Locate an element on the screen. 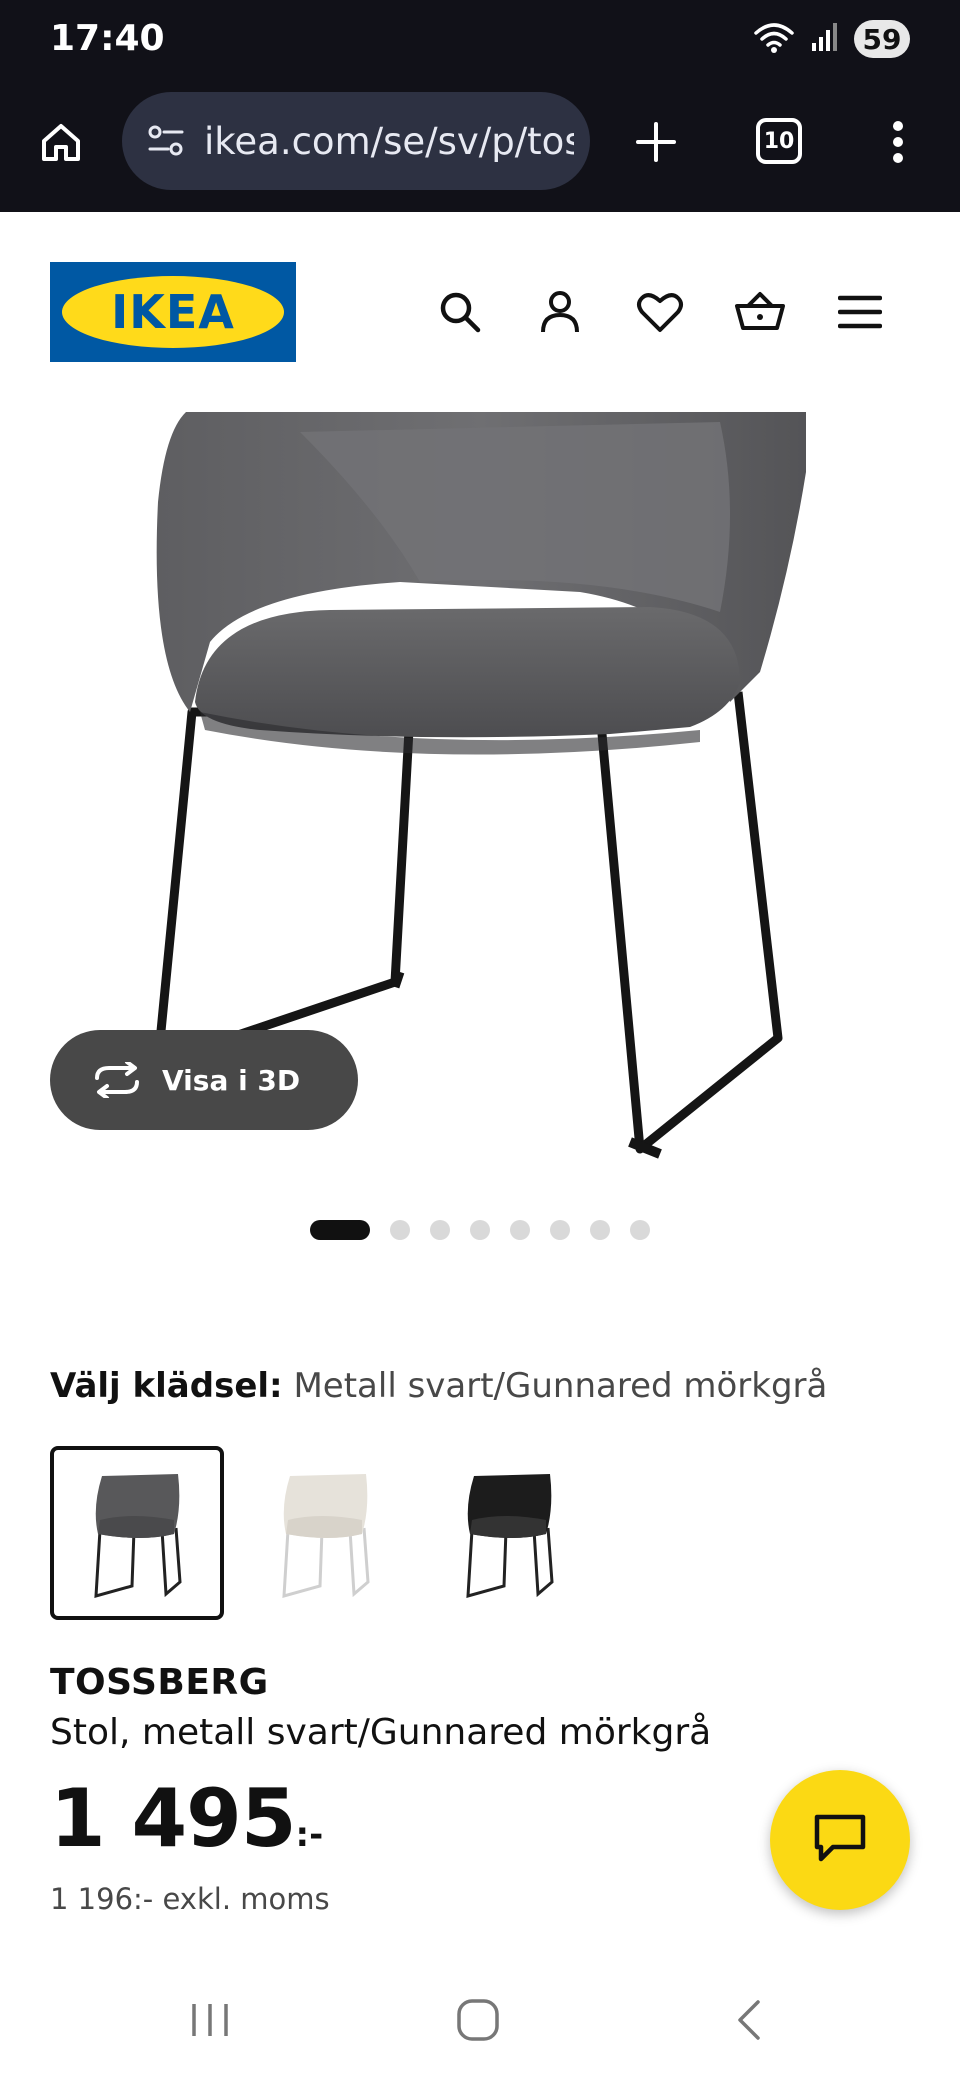  price-suffix: :- is located at coordinates (309, 1835).